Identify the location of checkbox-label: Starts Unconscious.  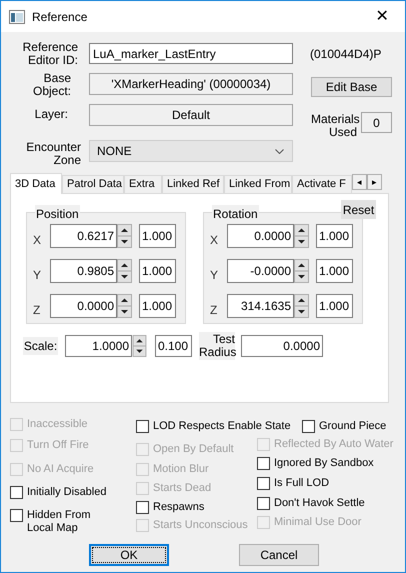
(200, 525).